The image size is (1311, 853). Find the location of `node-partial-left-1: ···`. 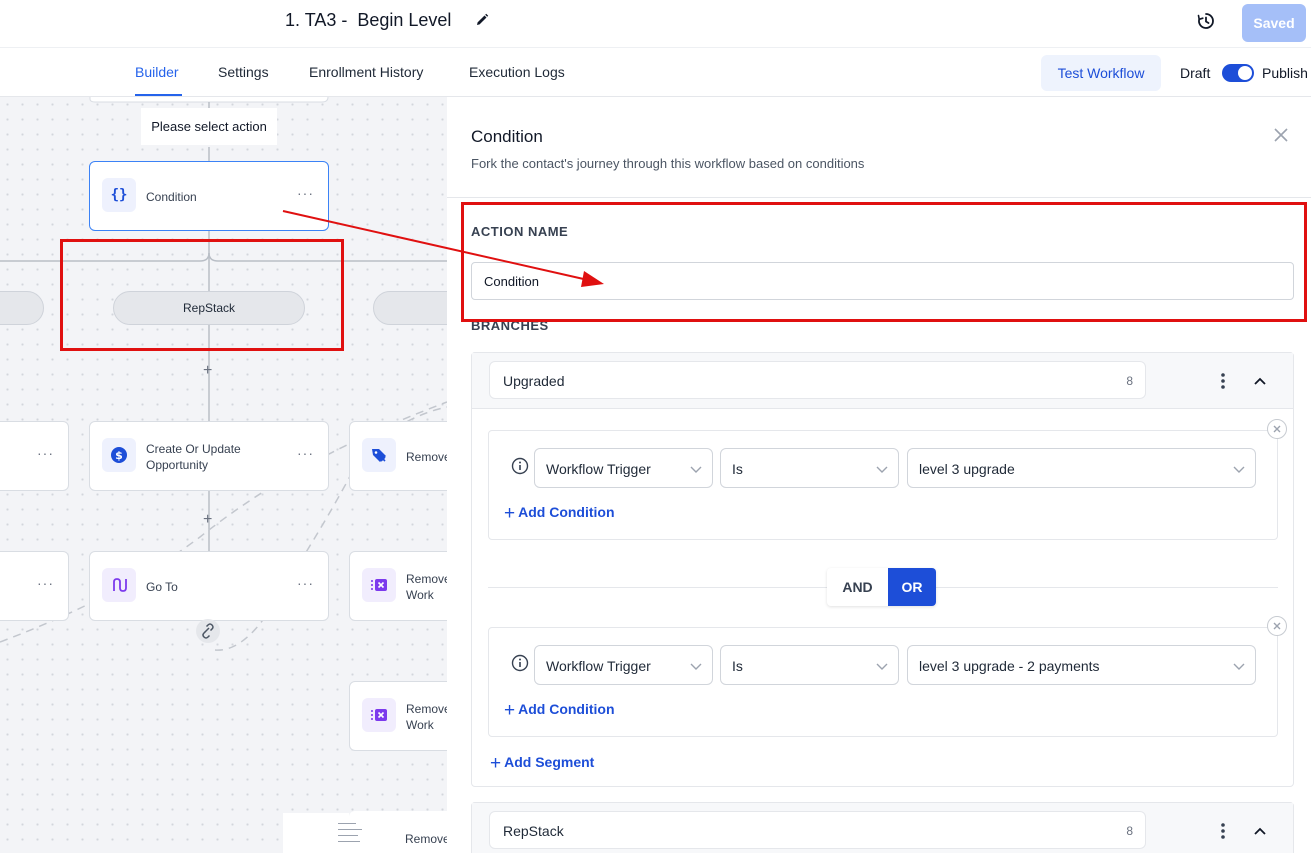

node-partial-left-1: ··· is located at coordinates (34, 456).